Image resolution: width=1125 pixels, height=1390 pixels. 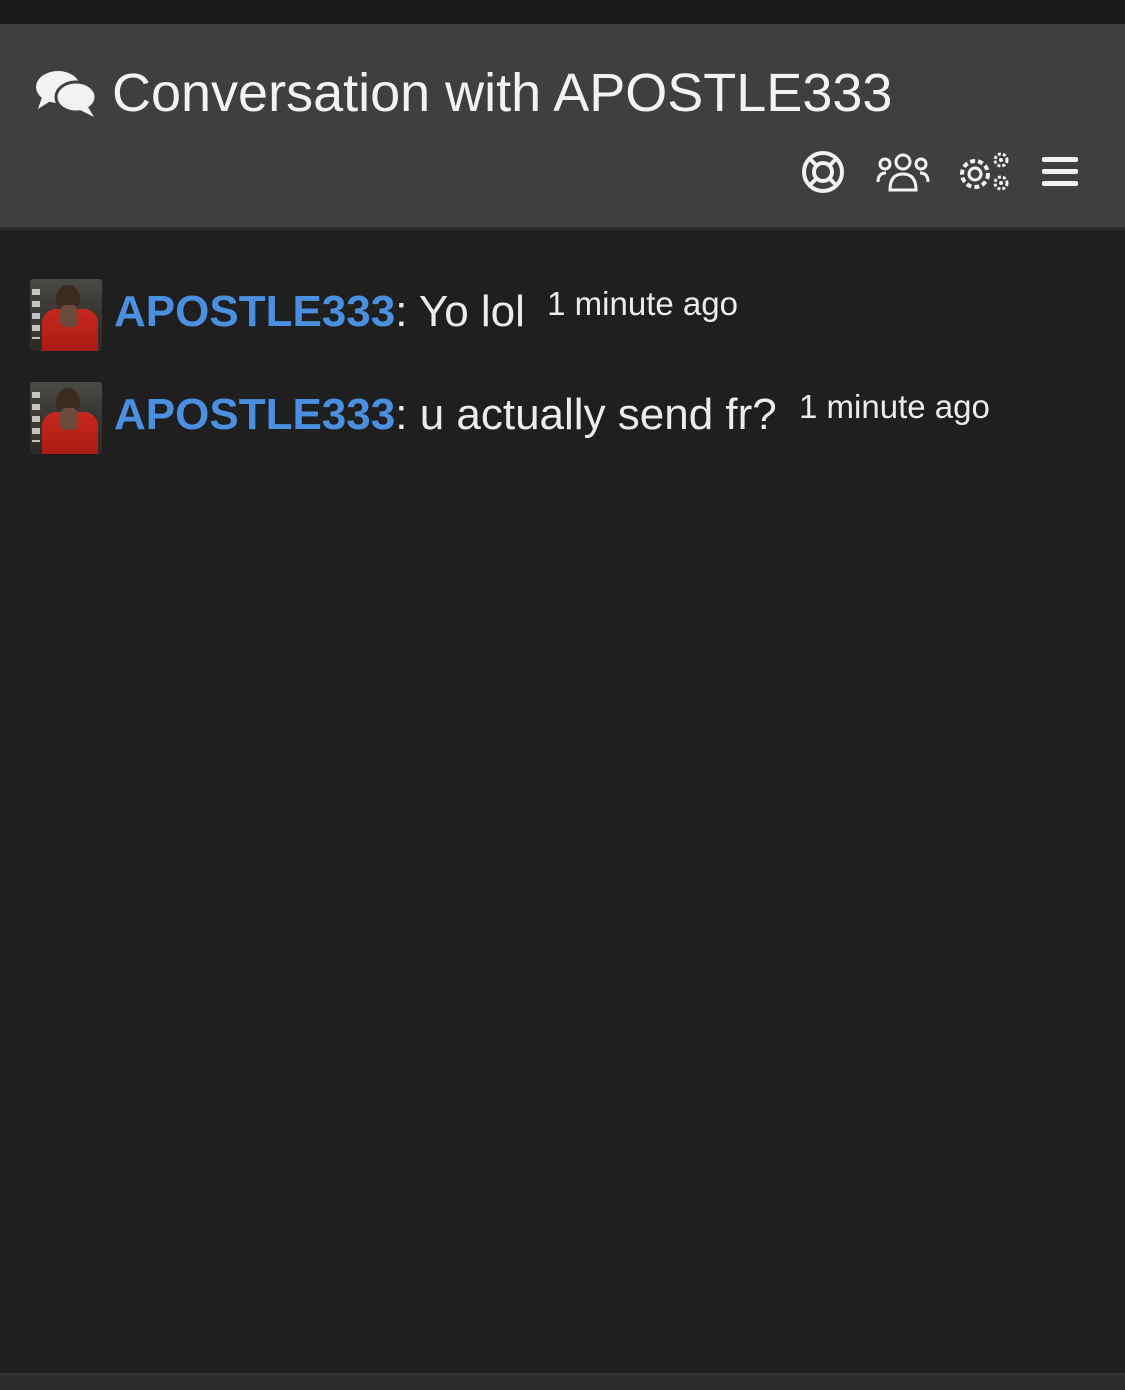 What do you see at coordinates (502, 93) in the screenshot?
I see `page-title: Conversation with APOSTLE333` at bounding box center [502, 93].